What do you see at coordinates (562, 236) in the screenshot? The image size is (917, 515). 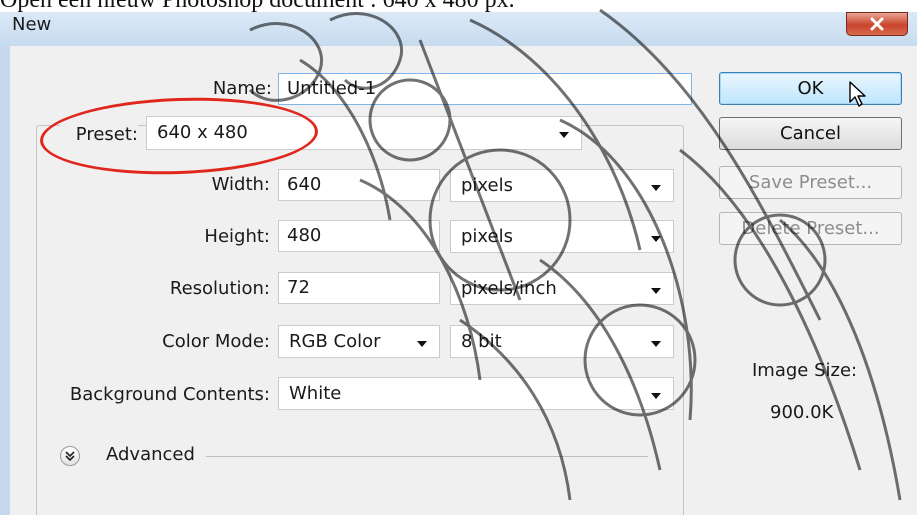 I see `height-unit-select: pixels` at bounding box center [562, 236].